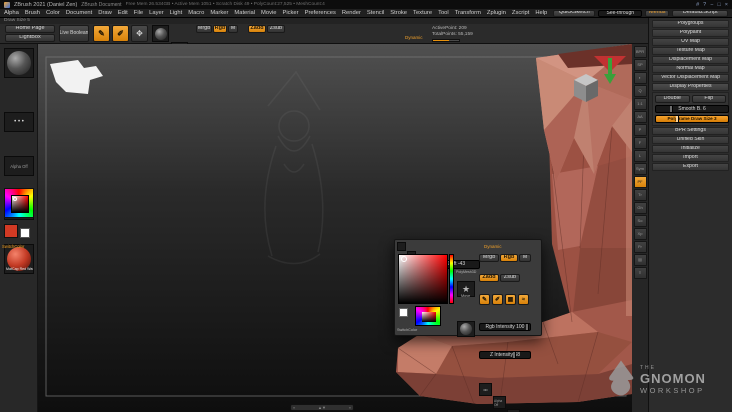 The width and height of the screenshot is (732, 412). Describe the element at coordinates (620, 13) in the screenshot. I see `see-through-slider: See-through` at that location.